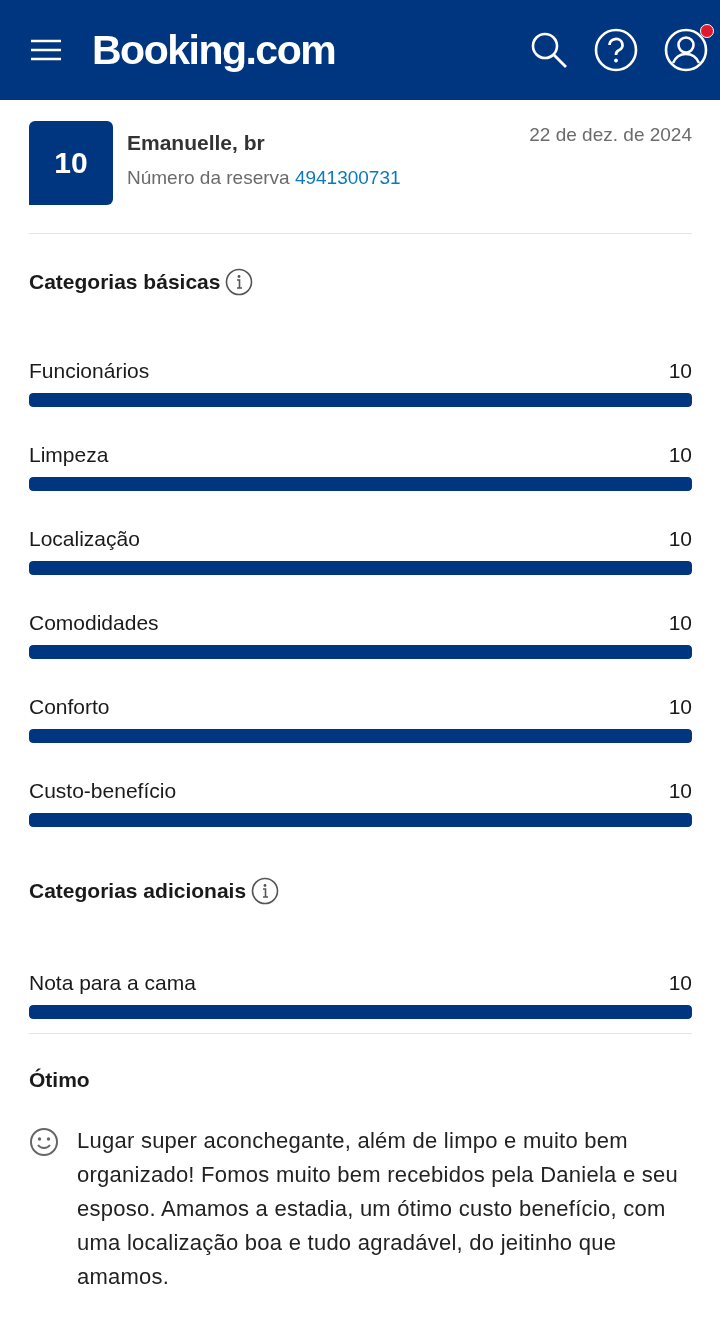  Describe the element at coordinates (125, 282) in the screenshot. I see `section-title: Categorias básicas` at that location.